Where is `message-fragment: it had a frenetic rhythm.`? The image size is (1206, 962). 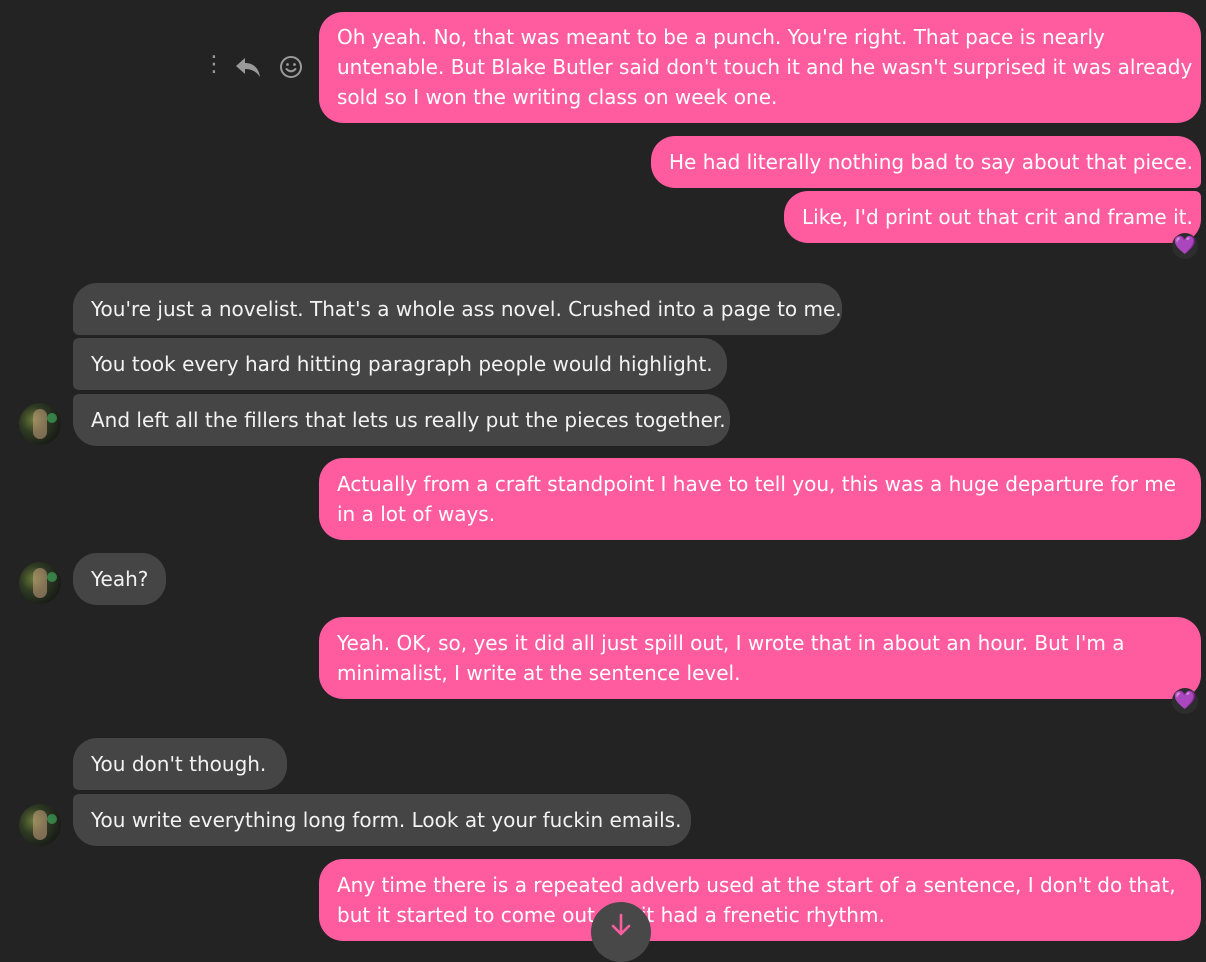
message-fragment: it had a frenetic rhythm. is located at coordinates (762, 915).